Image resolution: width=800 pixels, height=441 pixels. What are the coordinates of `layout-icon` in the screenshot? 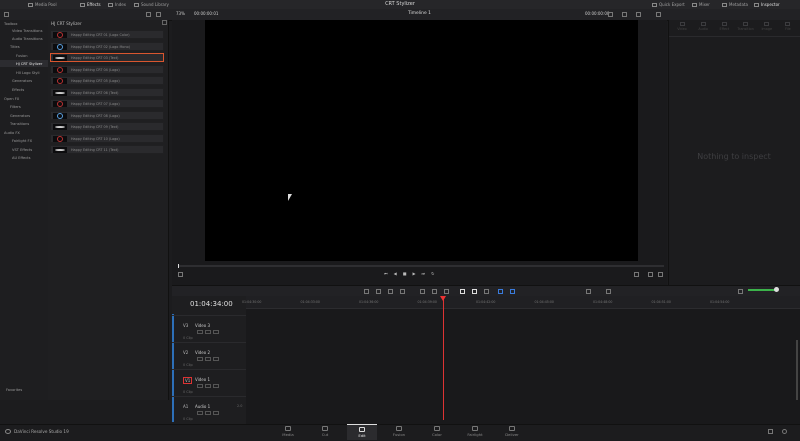 It's located at (610, 14).